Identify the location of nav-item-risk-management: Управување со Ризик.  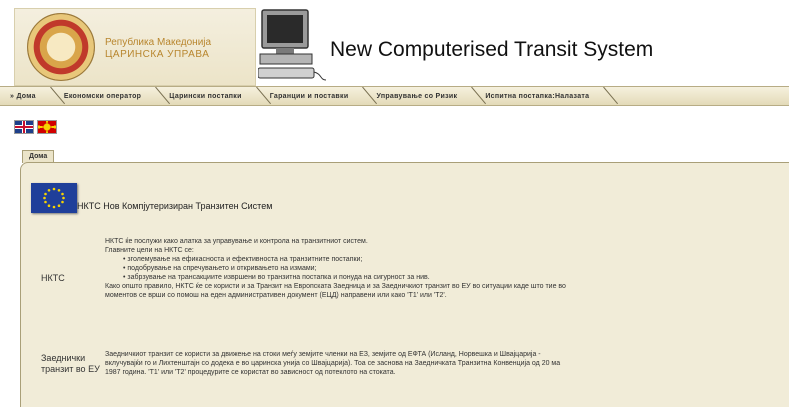
(420, 96).